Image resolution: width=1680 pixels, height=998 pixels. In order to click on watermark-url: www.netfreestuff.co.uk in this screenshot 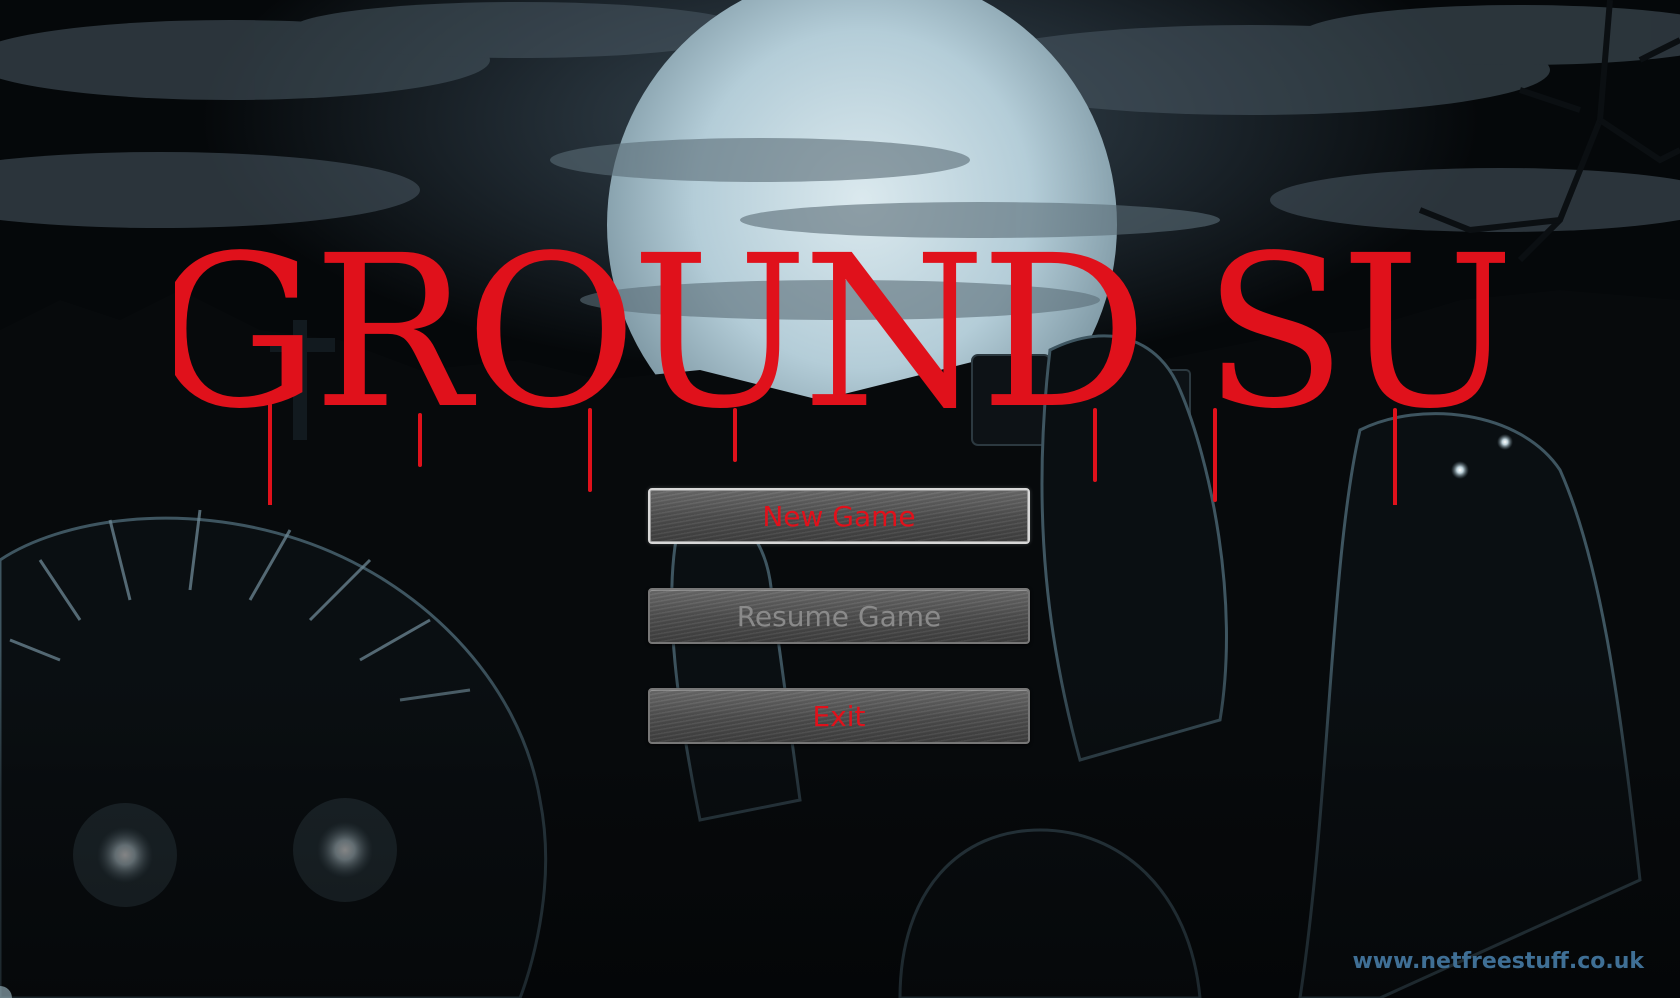, I will do `click(1498, 961)`.